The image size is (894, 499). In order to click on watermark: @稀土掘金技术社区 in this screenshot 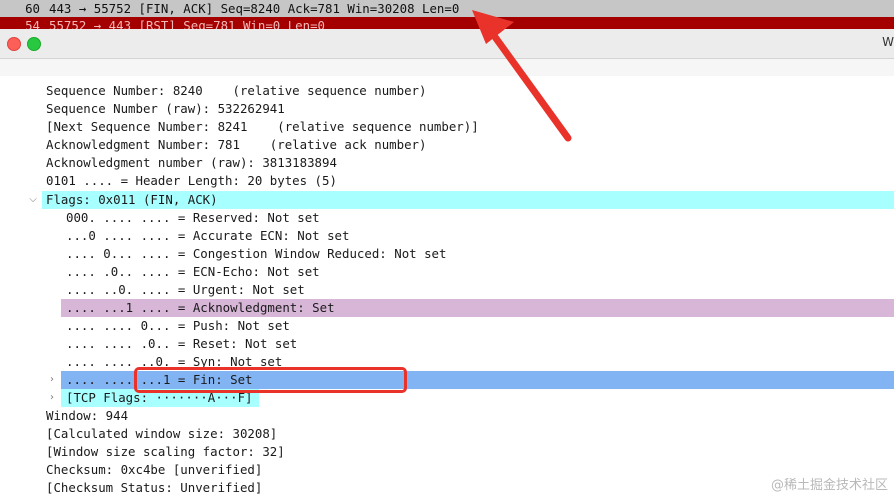, I will do `click(829, 485)`.